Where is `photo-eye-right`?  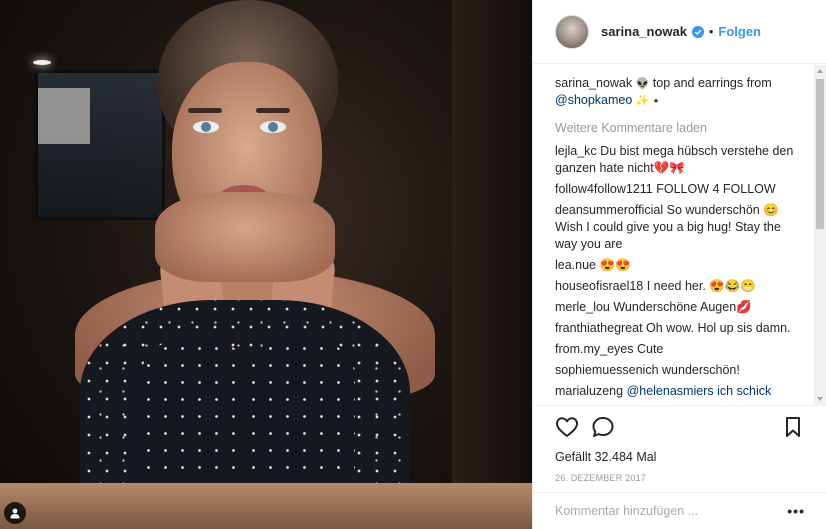 photo-eye-right is located at coordinates (273, 127).